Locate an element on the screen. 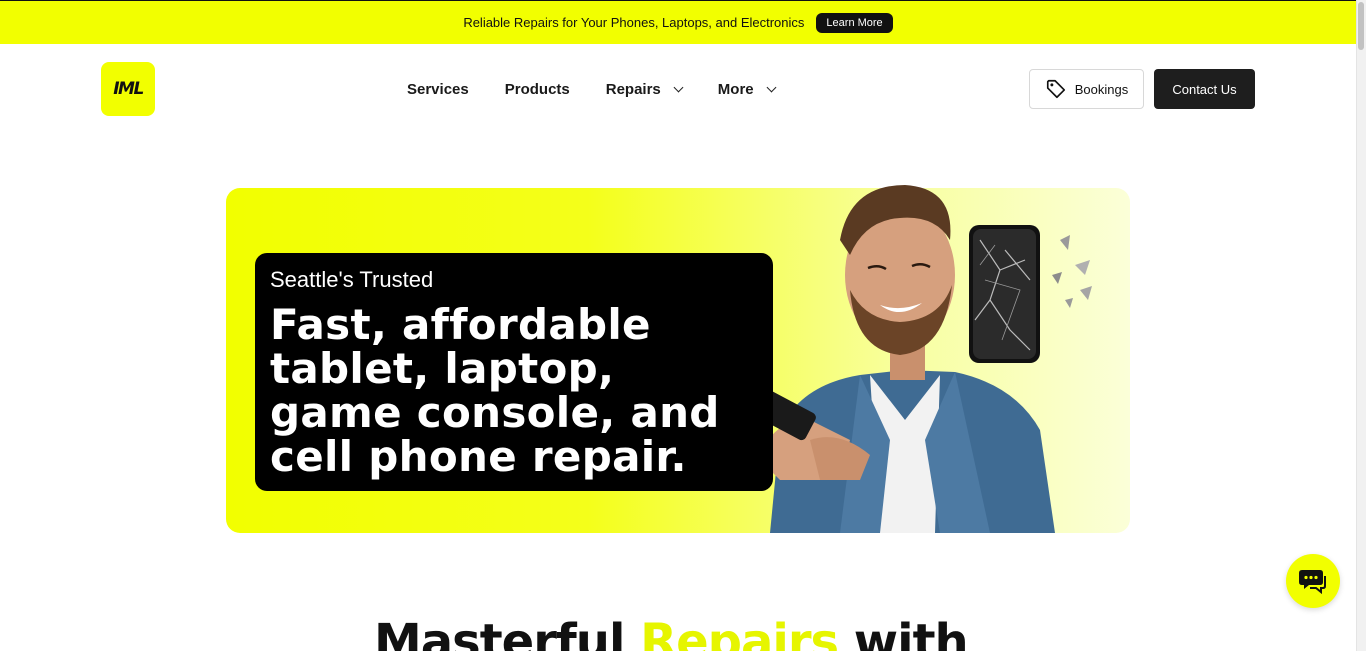 This screenshot has height=651, width=1366. section-heading-post: with is located at coordinates (903, 632).